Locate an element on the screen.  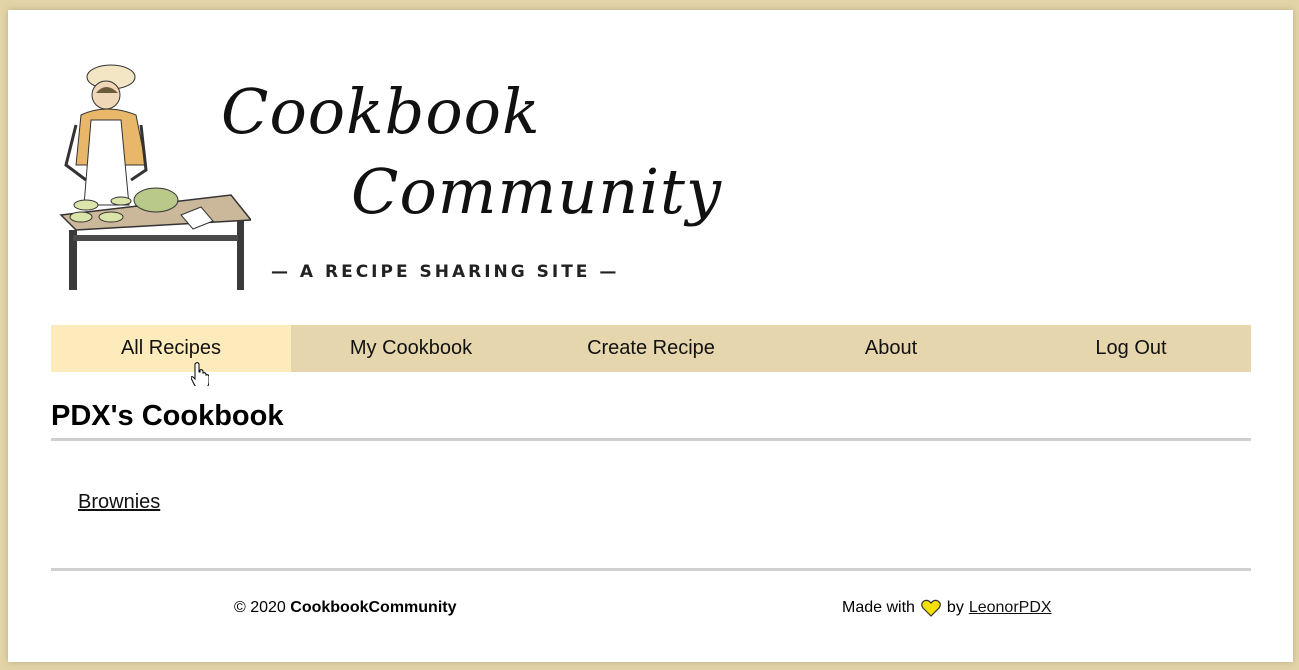
logo-title-line1: Cookbook is located at coordinates (381, 111).